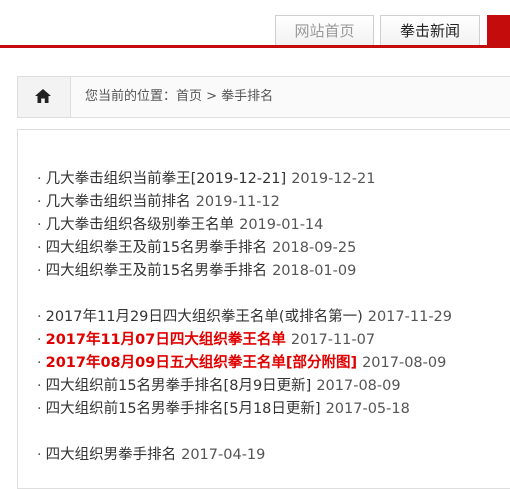 The image size is (510, 489). I want to click on top-navigation: 网站首页 拳击新闻, so click(255, 24).